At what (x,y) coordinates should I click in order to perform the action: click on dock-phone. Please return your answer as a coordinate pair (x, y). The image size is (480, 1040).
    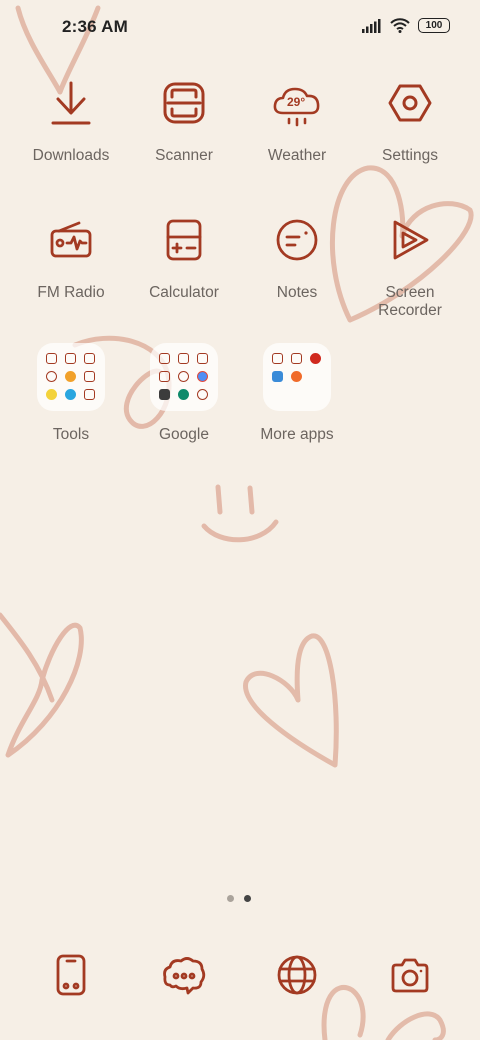
    Looking at the image, I should click on (71, 975).